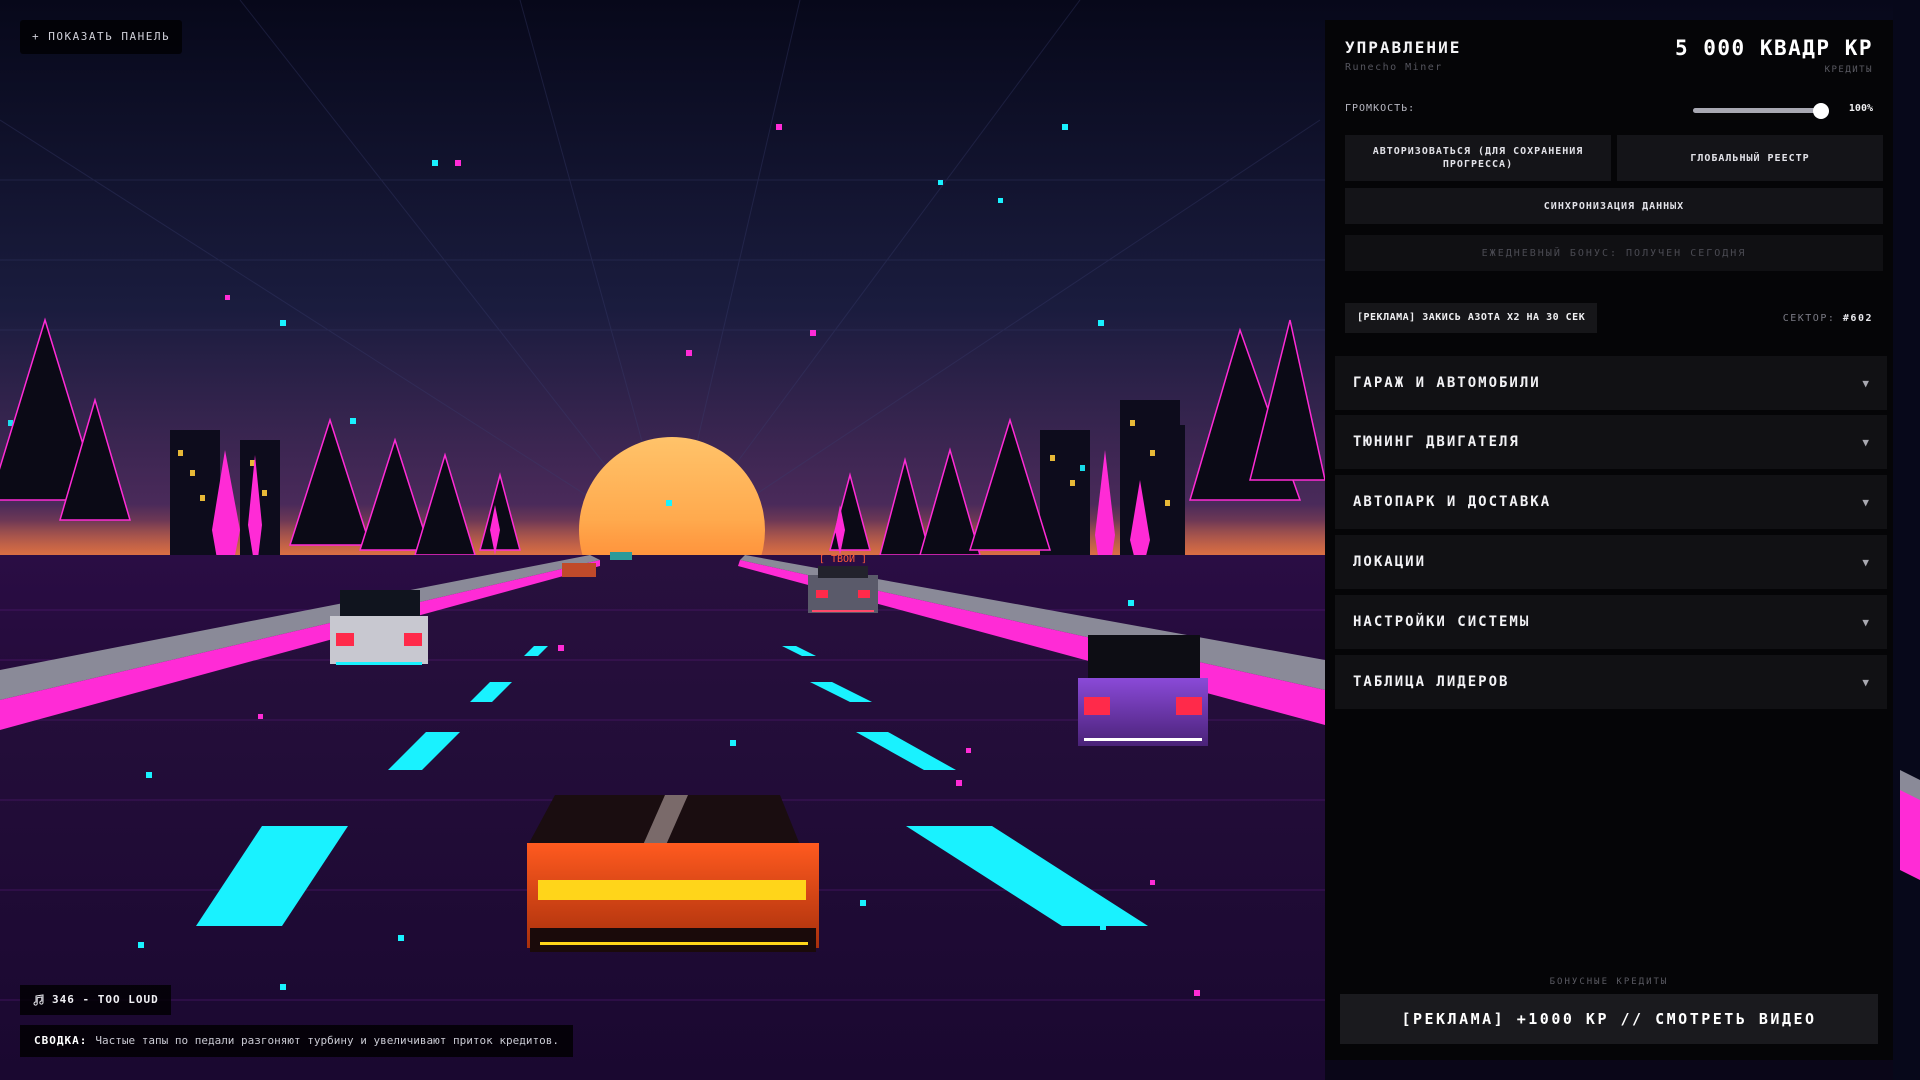 The height and width of the screenshot is (1080, 1920). What do you see at coordinates (105, 999) in the screenshot?
I see `track-label: 346 - TOO LOUD` at bounding box center [105, 999].